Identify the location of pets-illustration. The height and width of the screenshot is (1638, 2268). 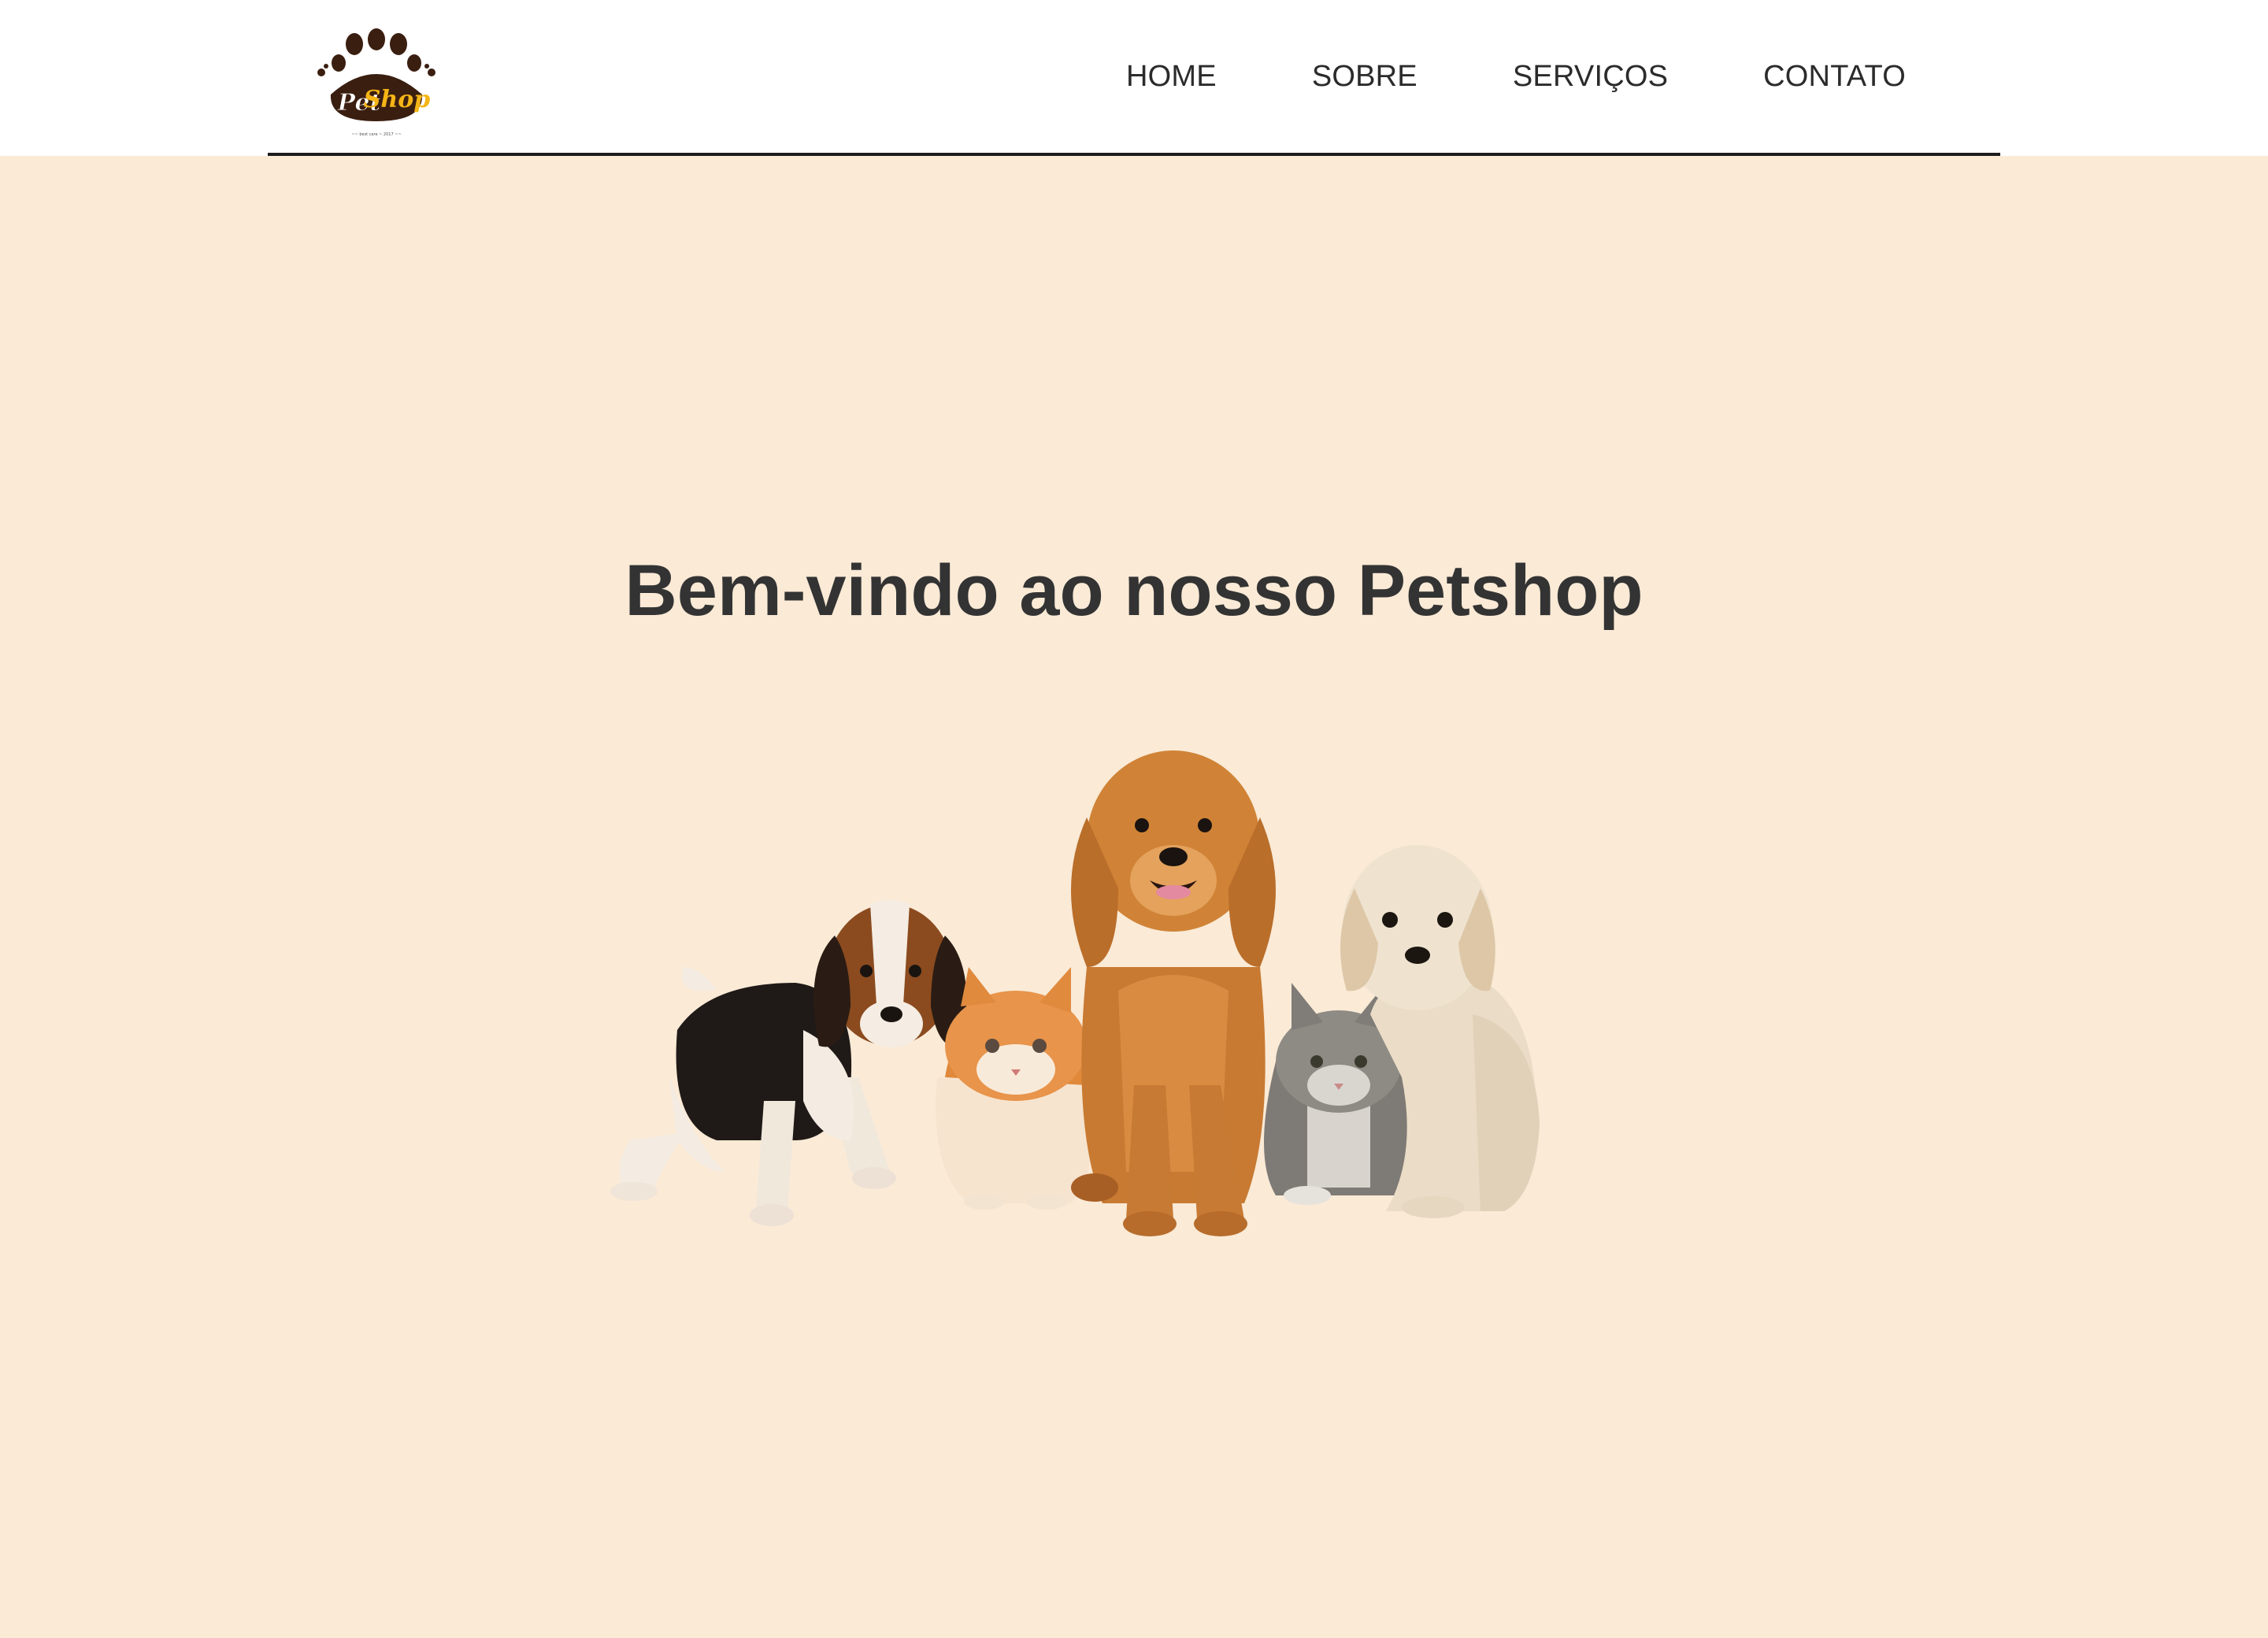
(1075, 993).